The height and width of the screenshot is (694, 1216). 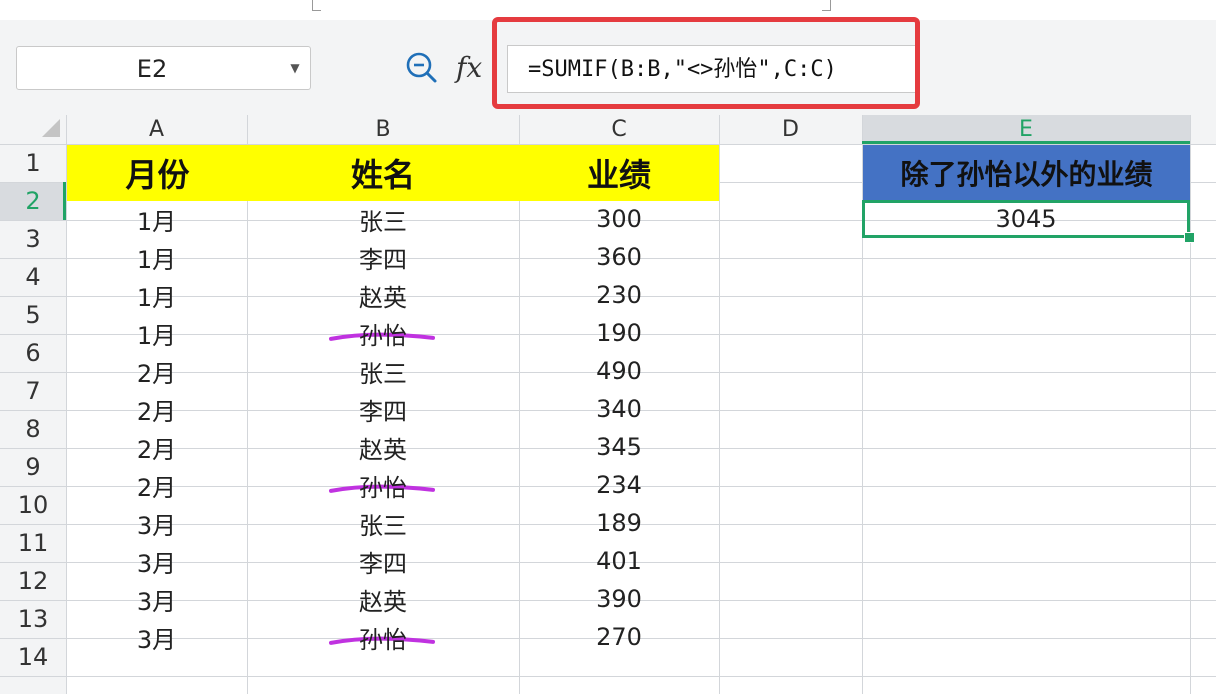 I want to click on name-box: E2 ▼, so click(x=163, y=68).